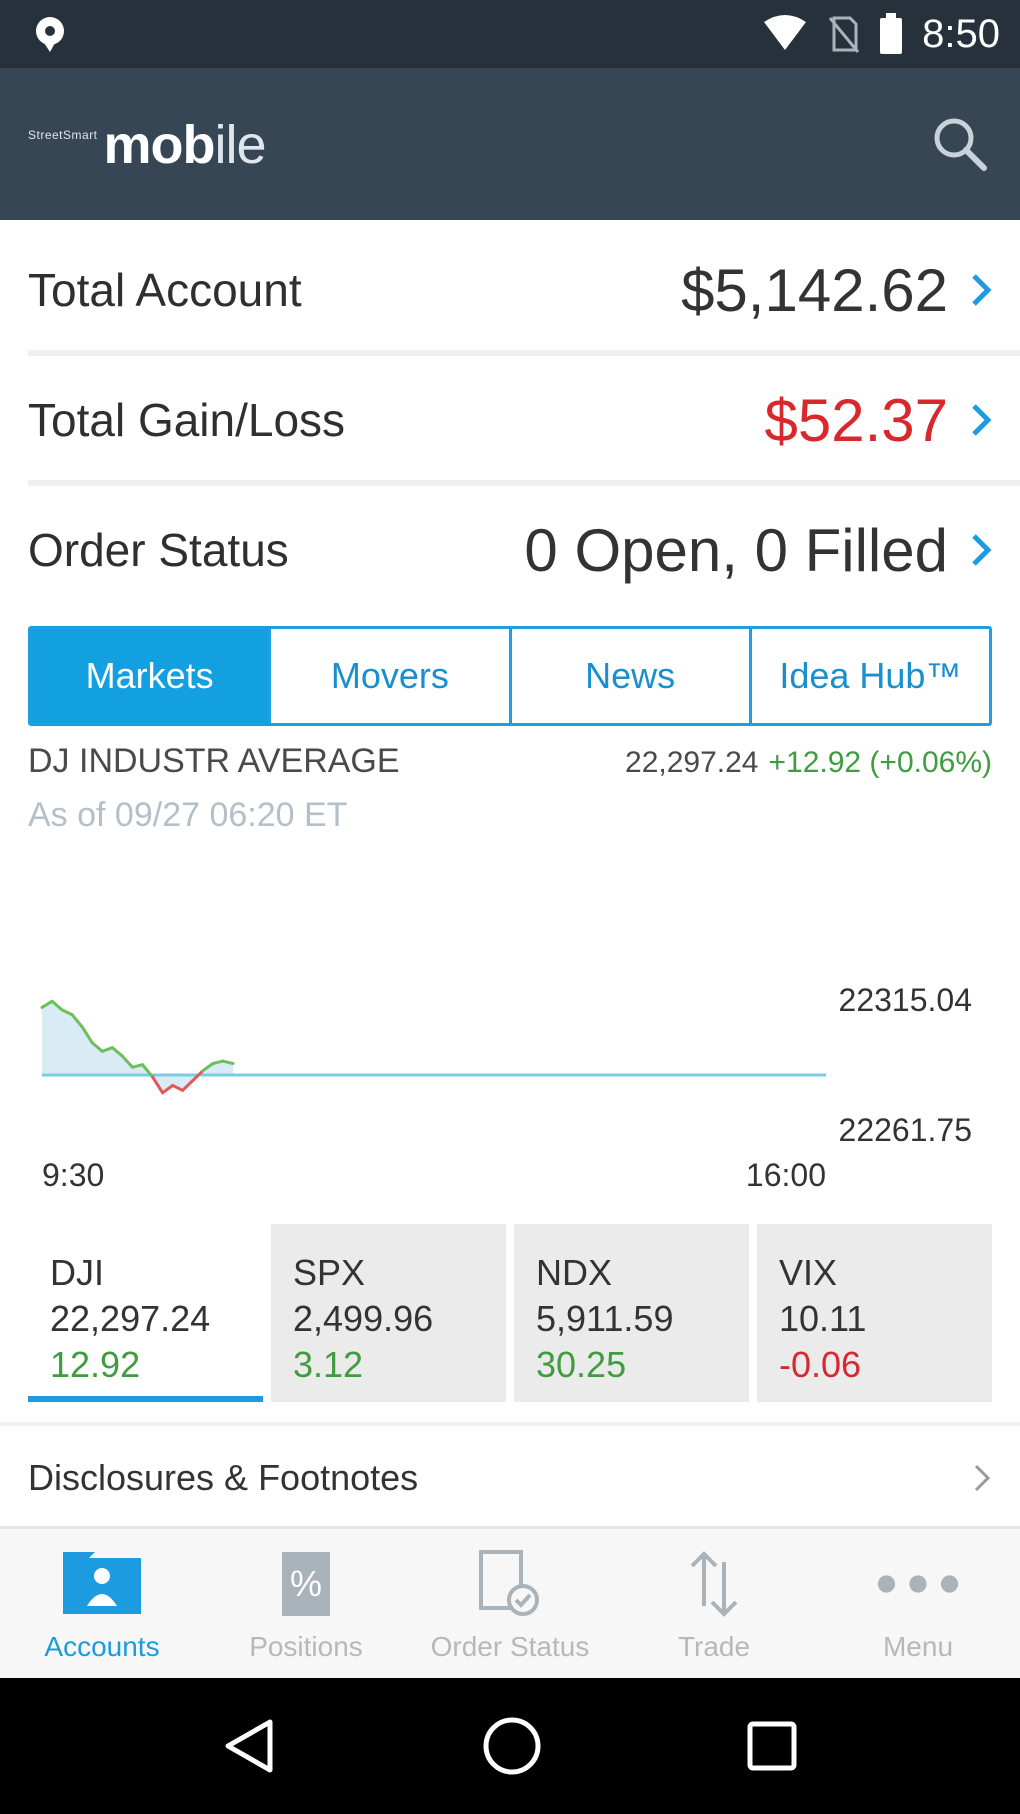 The height and width of the screenshot is (1814, 1020). I want to click on x-tick-label: 16:00, so click(786, 1175).